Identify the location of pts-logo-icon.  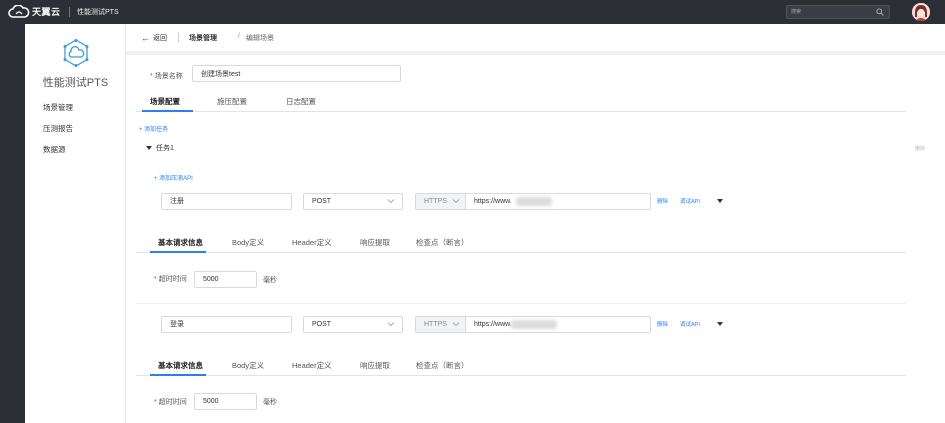
(76, 53).